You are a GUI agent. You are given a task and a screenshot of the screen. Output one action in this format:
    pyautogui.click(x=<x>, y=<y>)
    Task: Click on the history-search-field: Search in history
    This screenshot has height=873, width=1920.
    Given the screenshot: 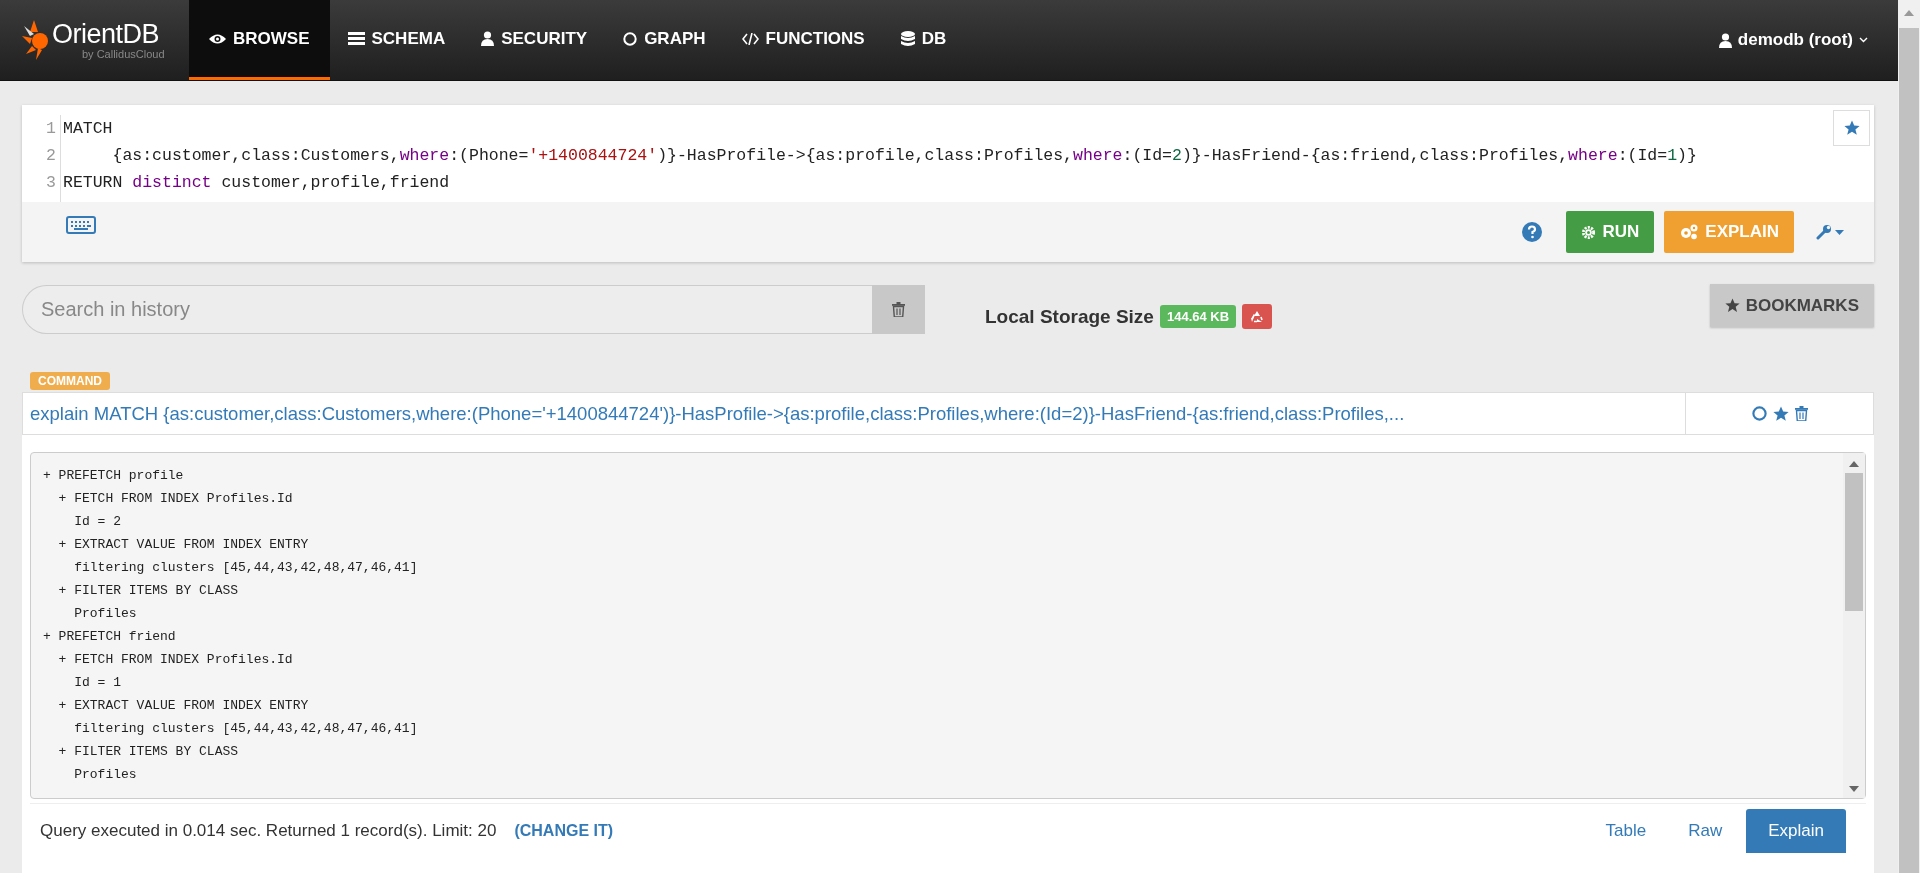 What is the action you would take?
    pyautogui.click(x=447, y=309)
    